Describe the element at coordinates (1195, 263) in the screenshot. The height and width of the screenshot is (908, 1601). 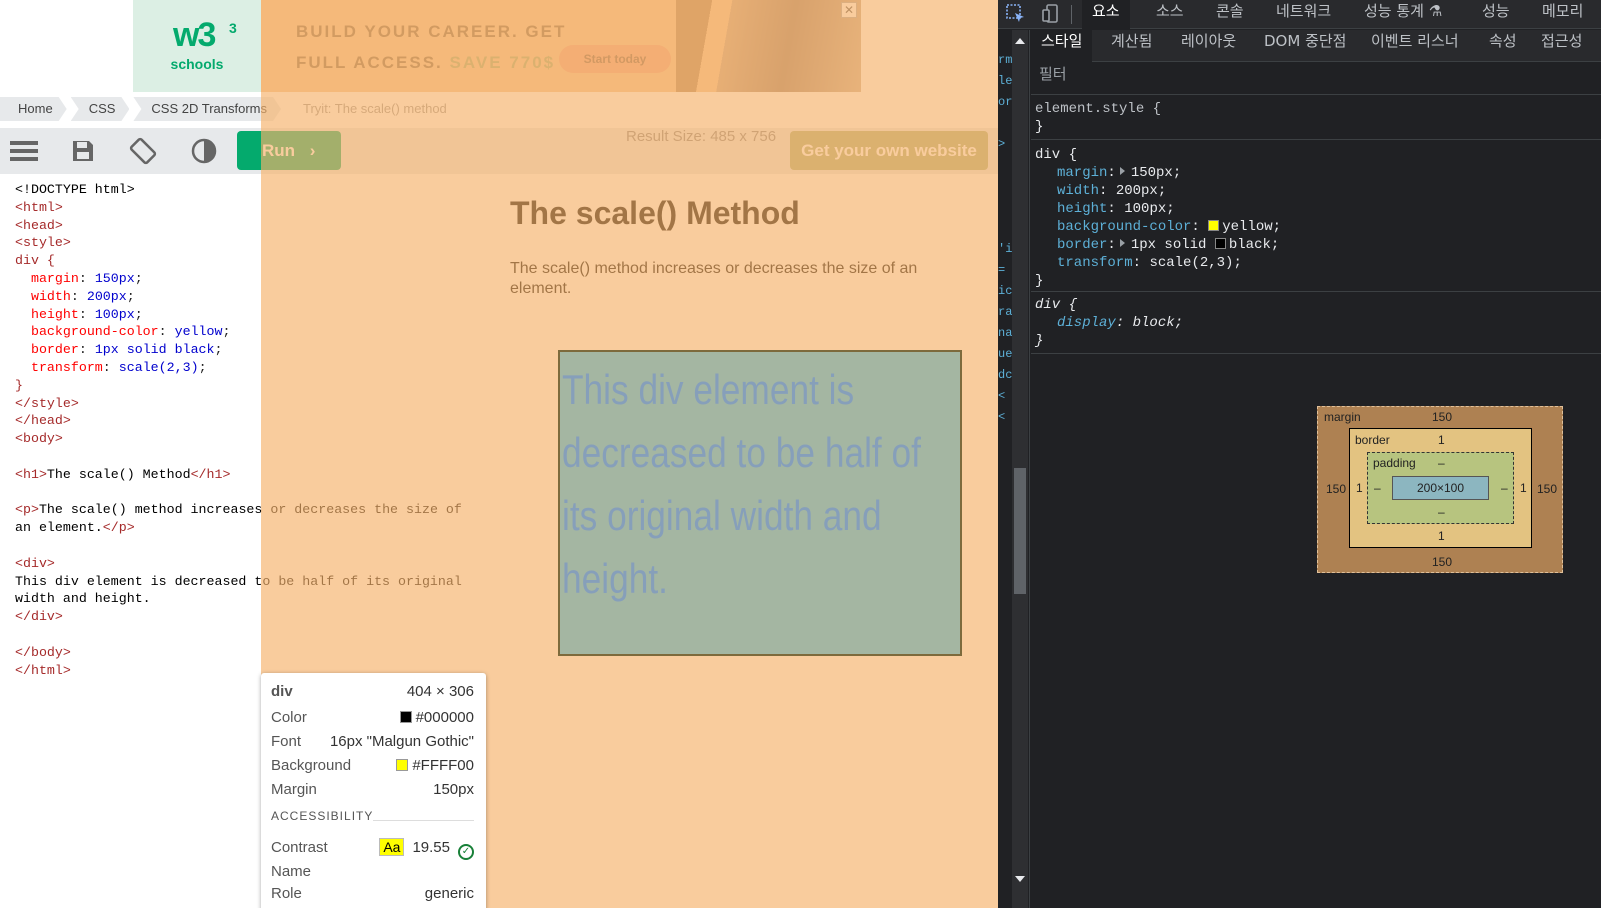
I see `css-prop-value: scale(2,3);` at that location.